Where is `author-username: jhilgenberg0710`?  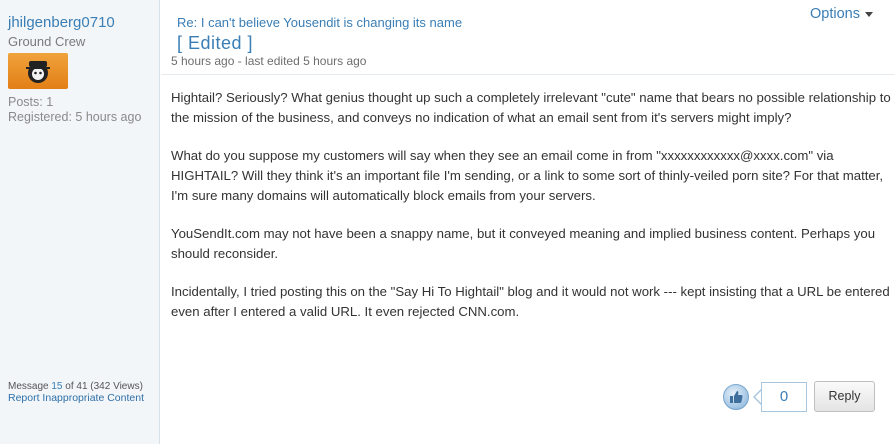
author-username: jhilgenberg0710 is located at coordinates (61, 22).